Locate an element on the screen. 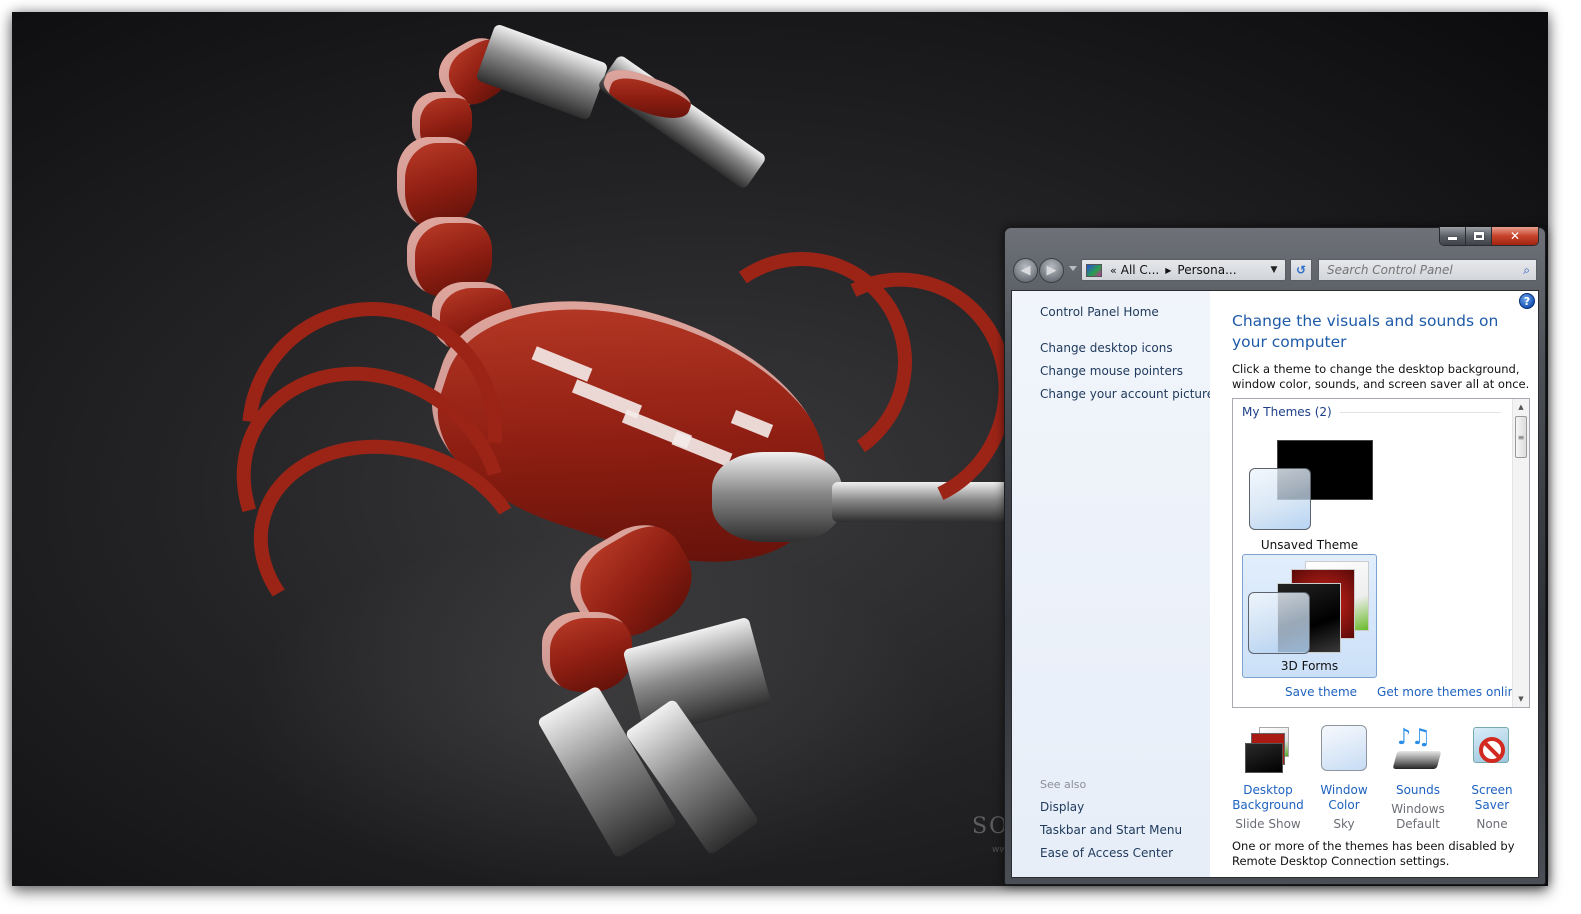 Image resolution: width=1581 pixels, height=914 pixels. setting-value: None is located at coordinates (1492, 824).